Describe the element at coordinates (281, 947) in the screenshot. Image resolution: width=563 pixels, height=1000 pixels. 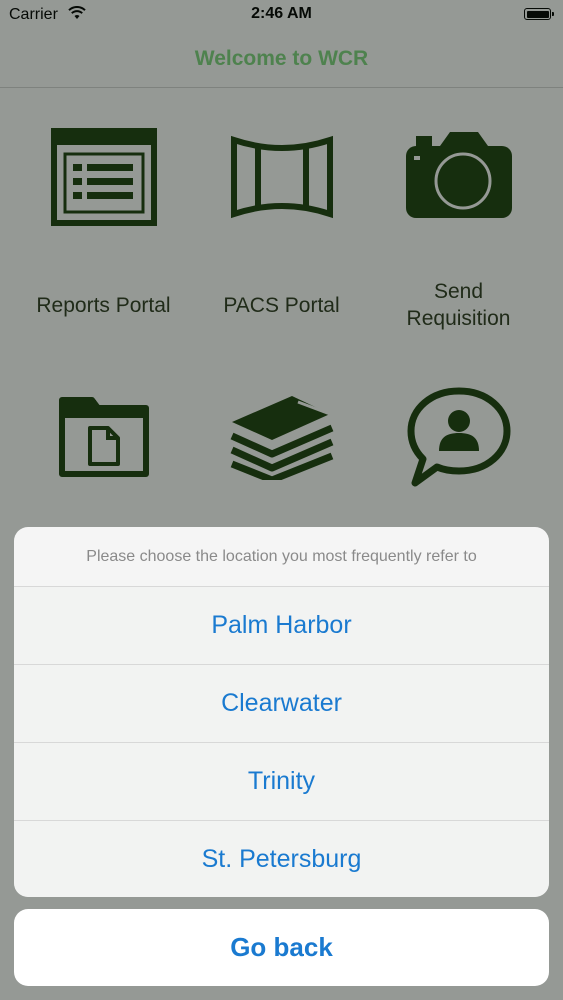
I see `go-back-button: Go back` at that location.